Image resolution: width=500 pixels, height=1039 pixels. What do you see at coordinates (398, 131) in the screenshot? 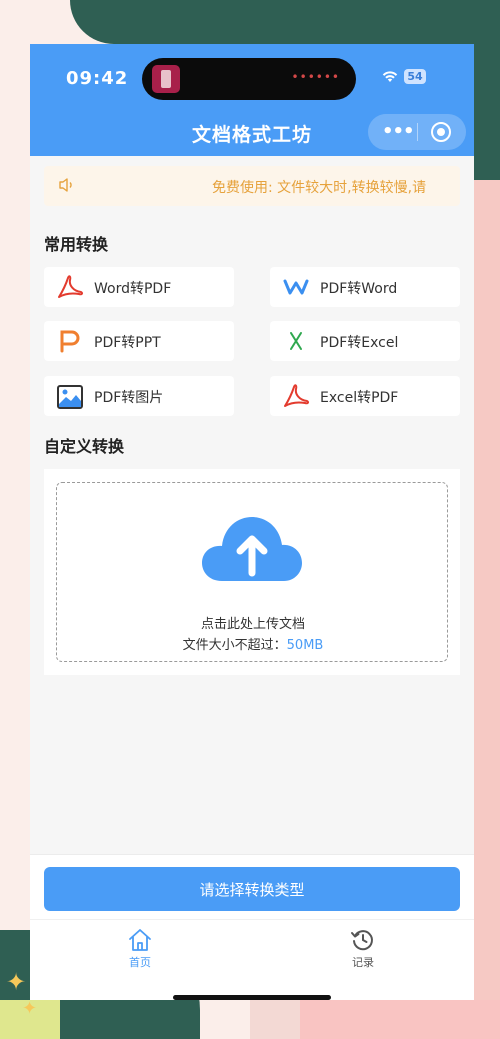
I see `more-icon: •••` at bounding box center [398, 131].